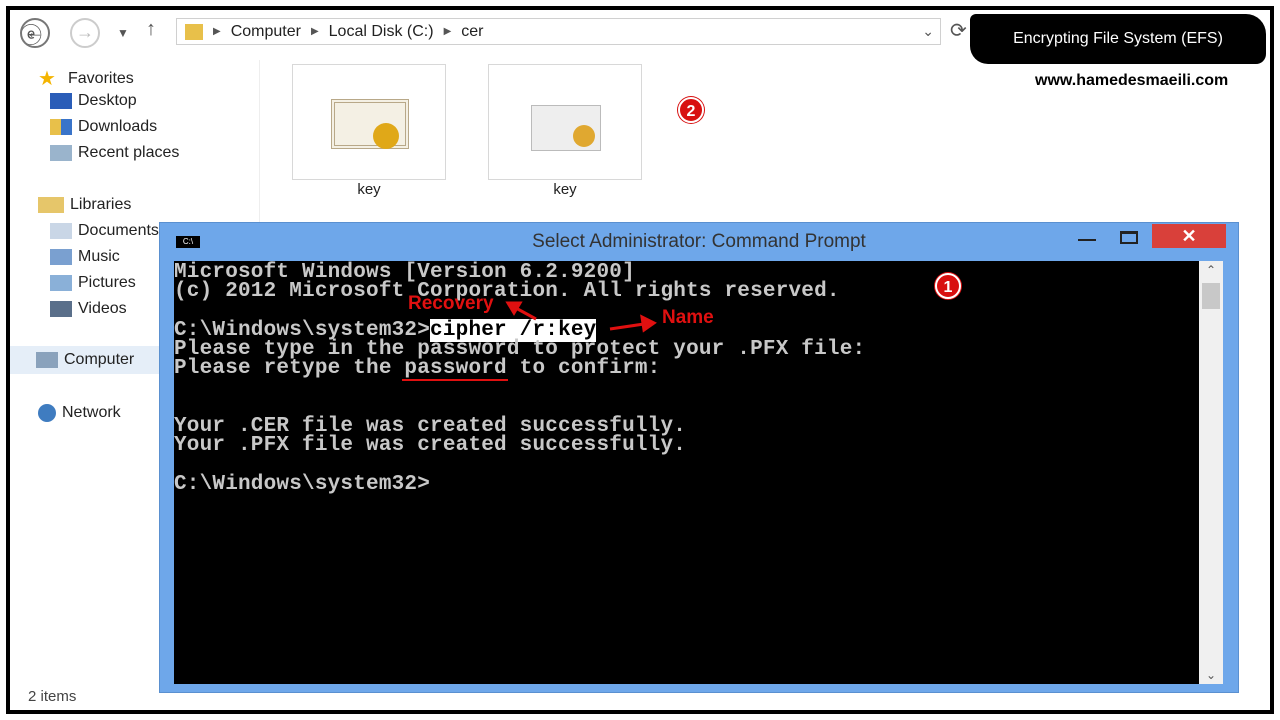 The image size is (1280, 720). I want to click on sidebar-item-documents: Documents, so click(104, 231).